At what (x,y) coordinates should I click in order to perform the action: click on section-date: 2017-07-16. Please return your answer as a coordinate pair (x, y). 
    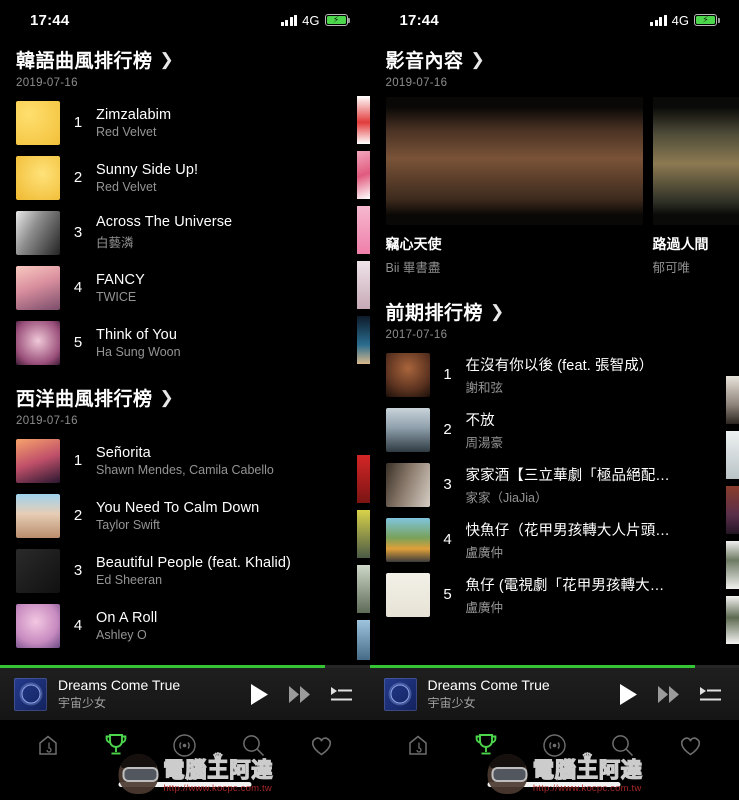
    Looking at the image, I should click on (416, 335).